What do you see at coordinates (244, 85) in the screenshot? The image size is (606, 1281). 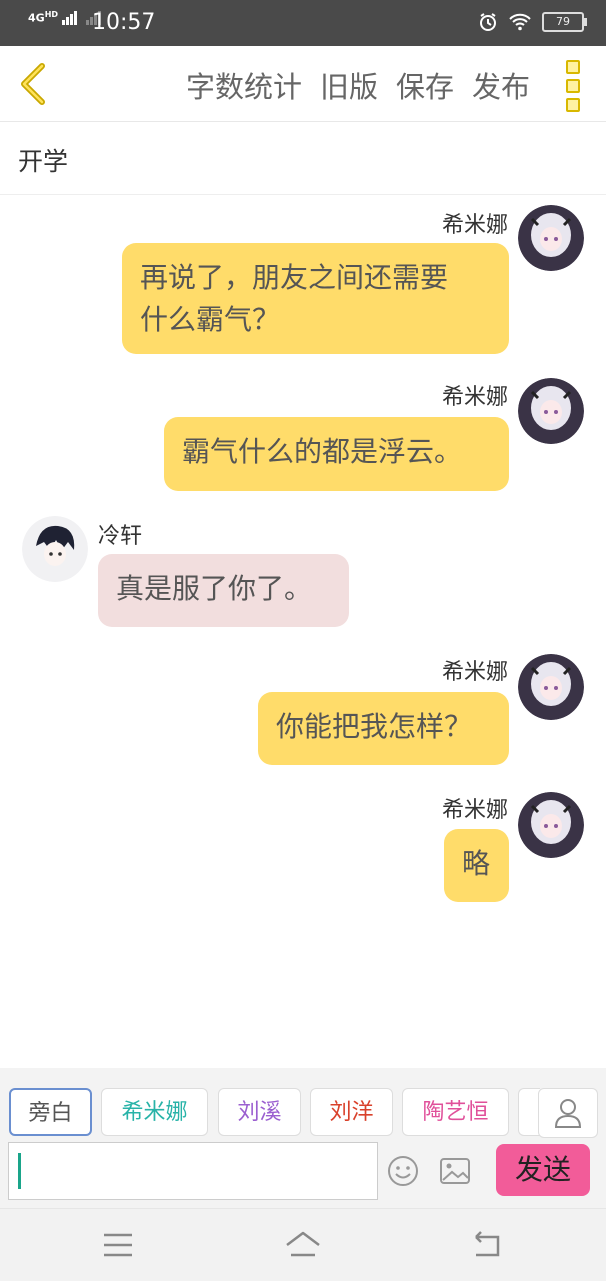 I see `word-count-button: 字数统计` at bounding box center [244, 85].